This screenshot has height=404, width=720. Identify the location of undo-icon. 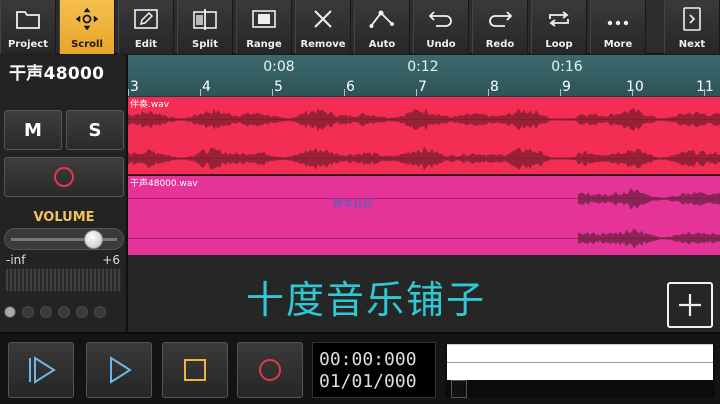
(441, 19).